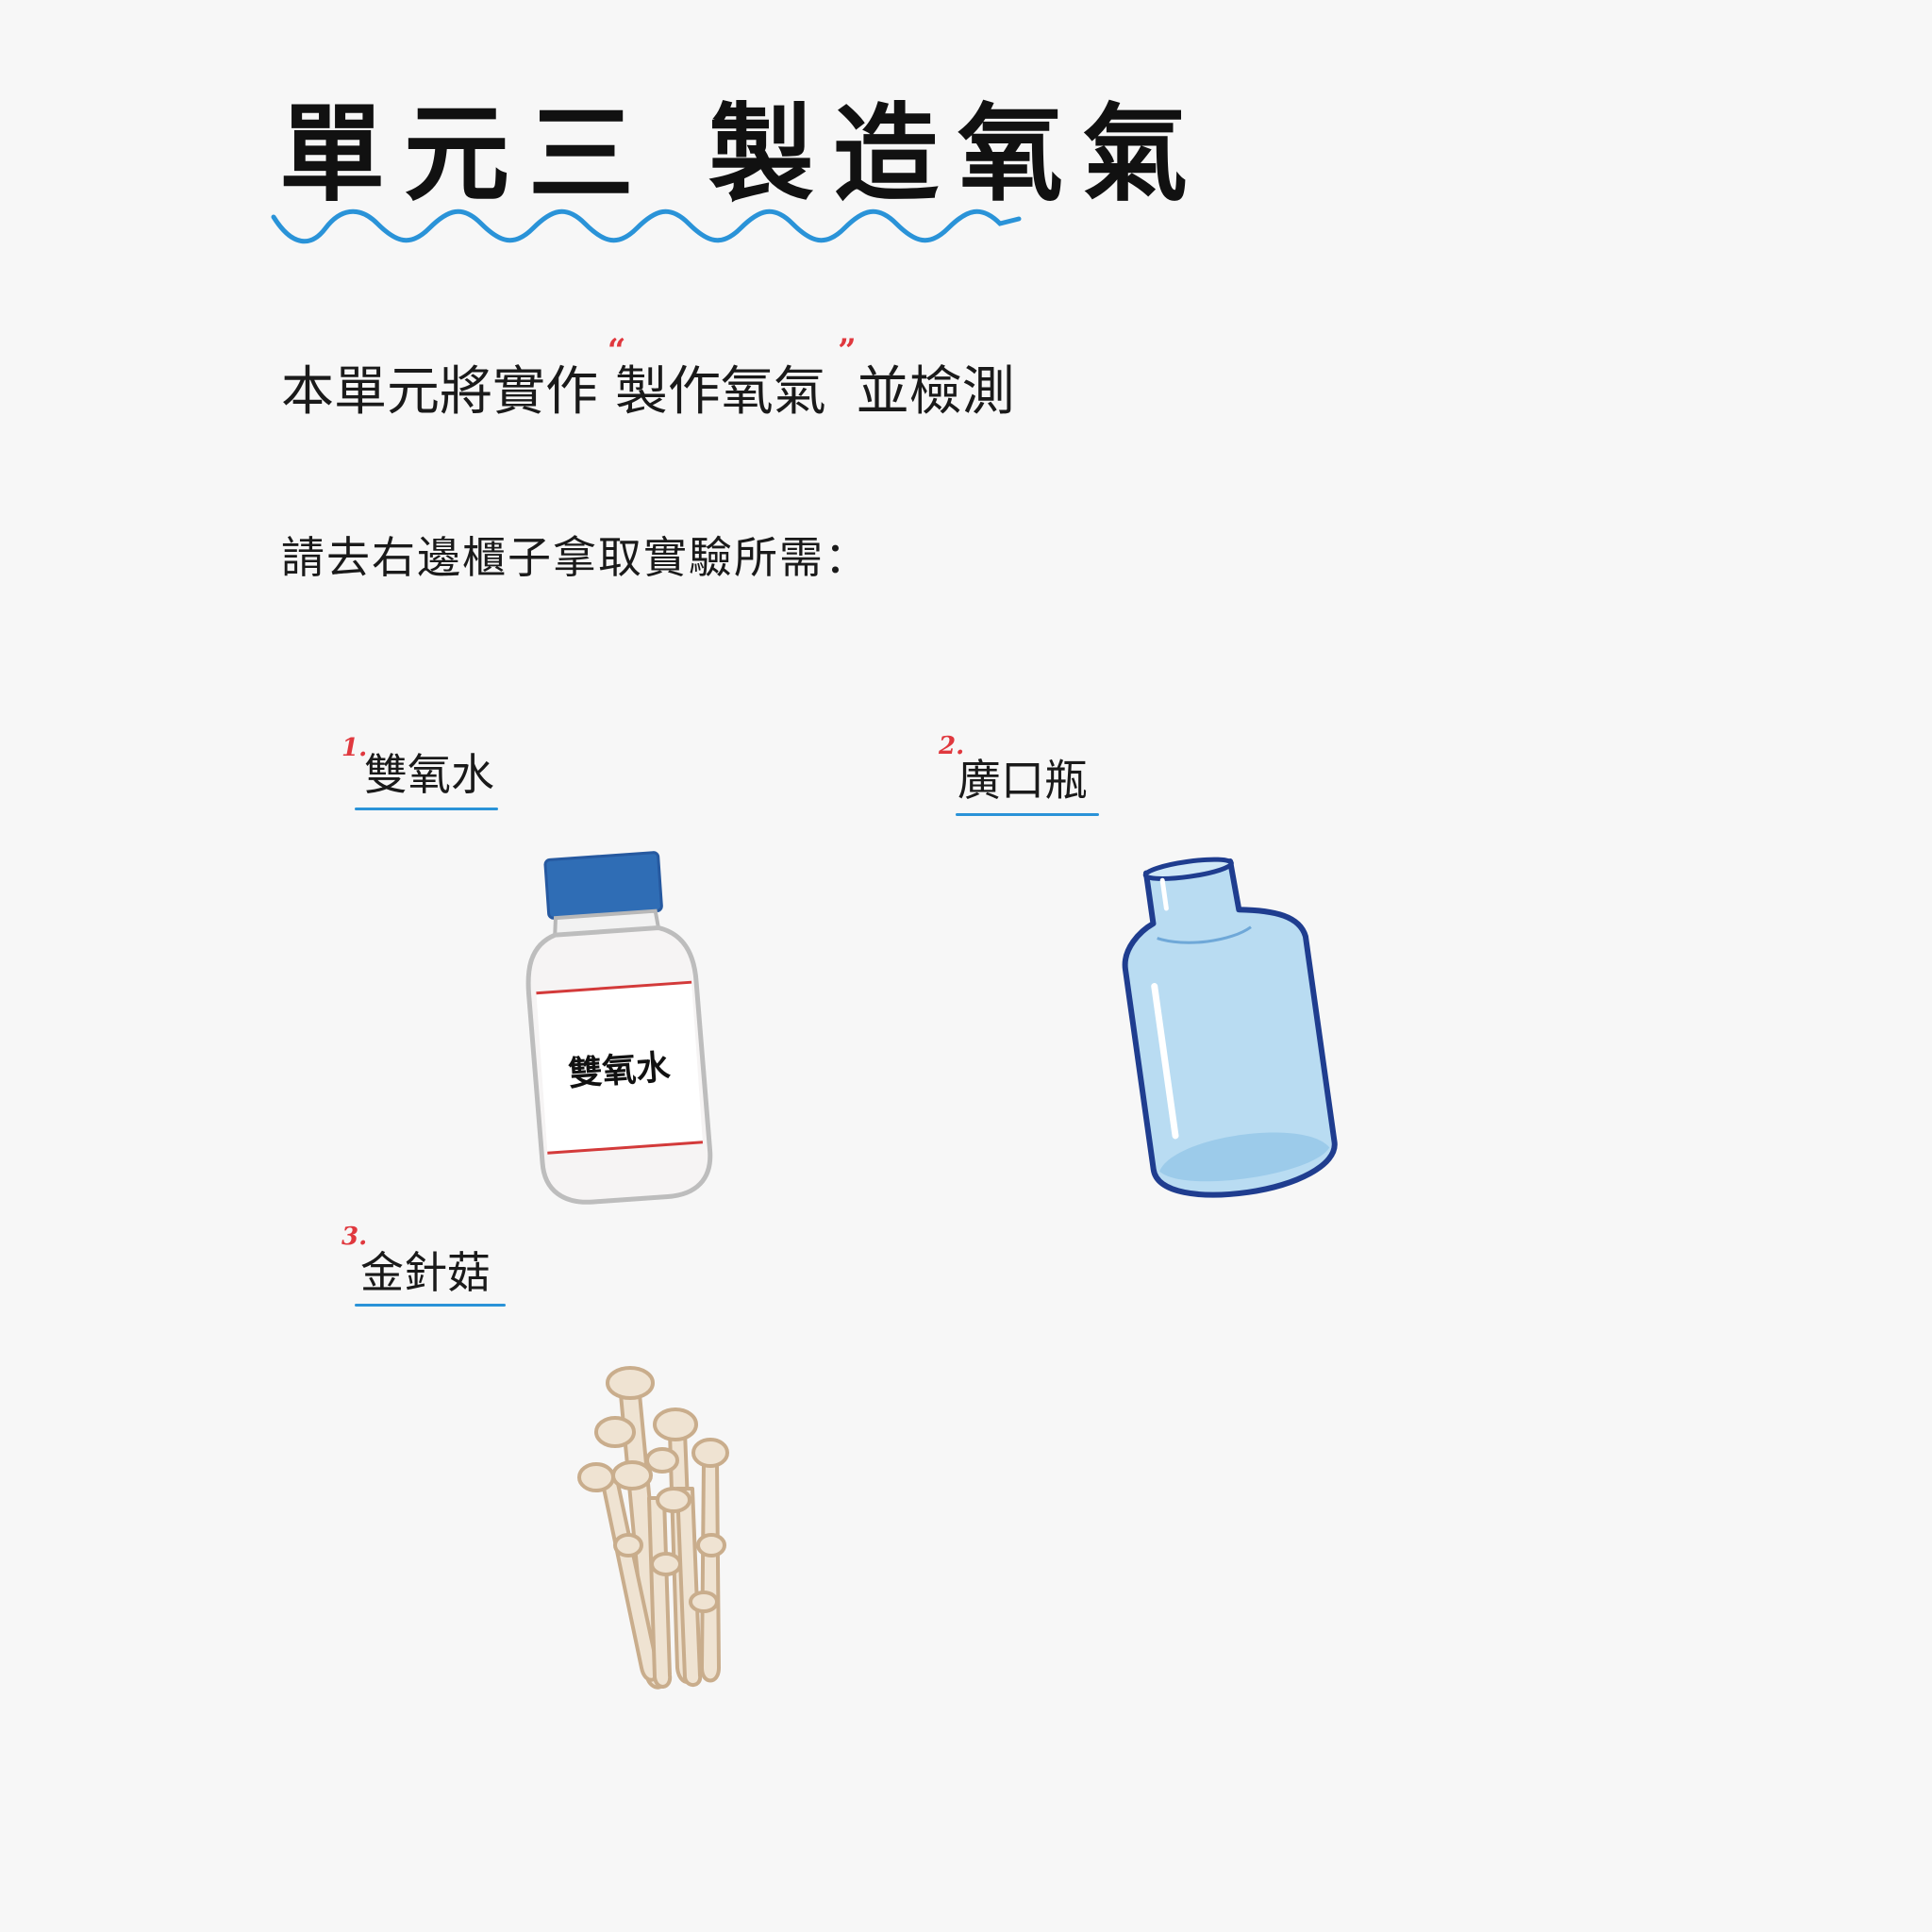 The height and width of the screenshot is (1932, 1932). What do you see at coordinates (720, 392) in the screenshot?
I see `intro-quoted: 製作氧氣` at bounding box center [720, 392].